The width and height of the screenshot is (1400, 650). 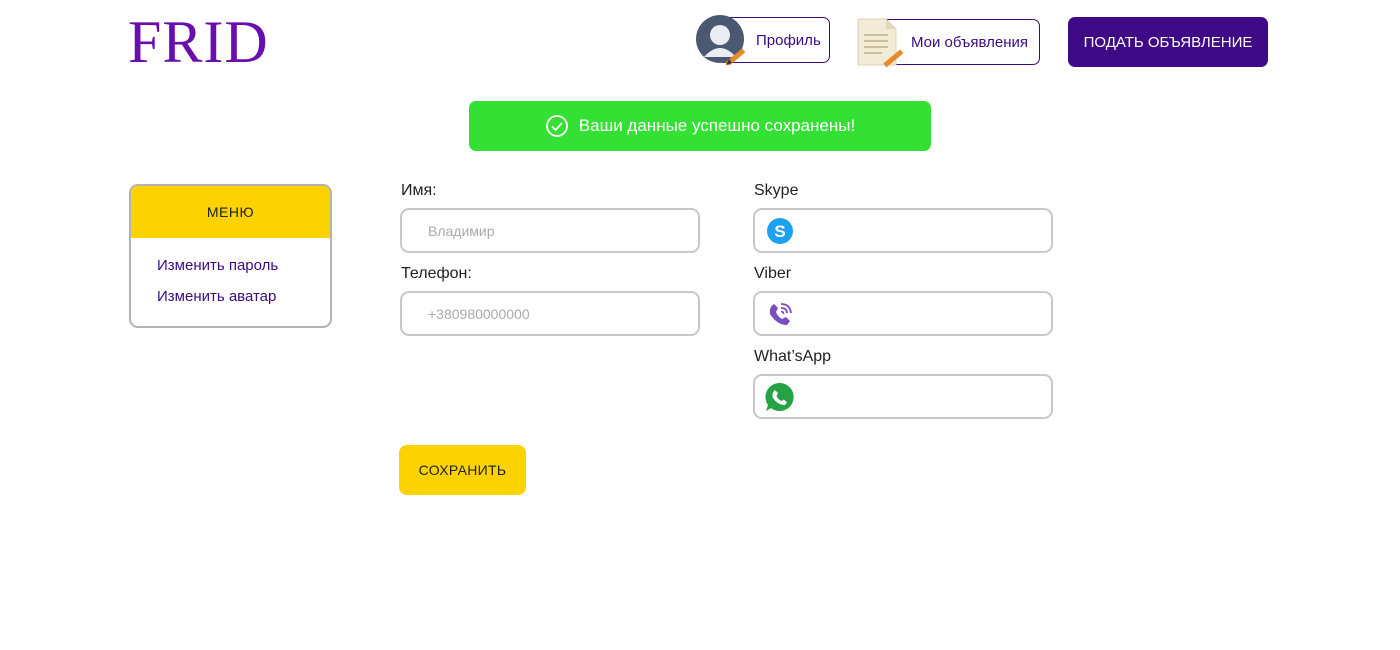 What do you see at coordinates (230, 265) in the screenshot?
I see `menu-item-change-password: Изменить пароль` at bounding box center [230, 265].